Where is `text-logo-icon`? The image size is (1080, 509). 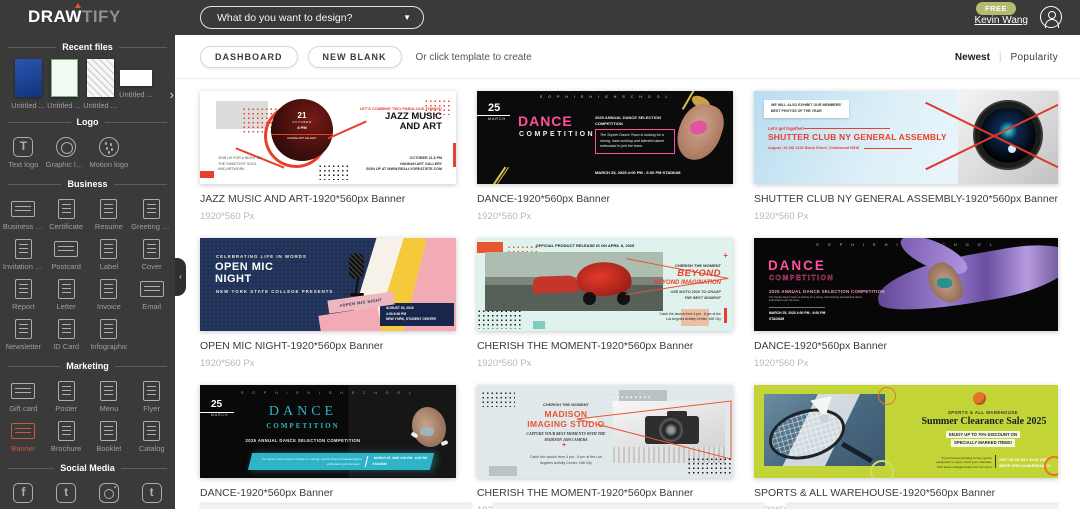 text-logo-icon is located at coordinates (23, 147).